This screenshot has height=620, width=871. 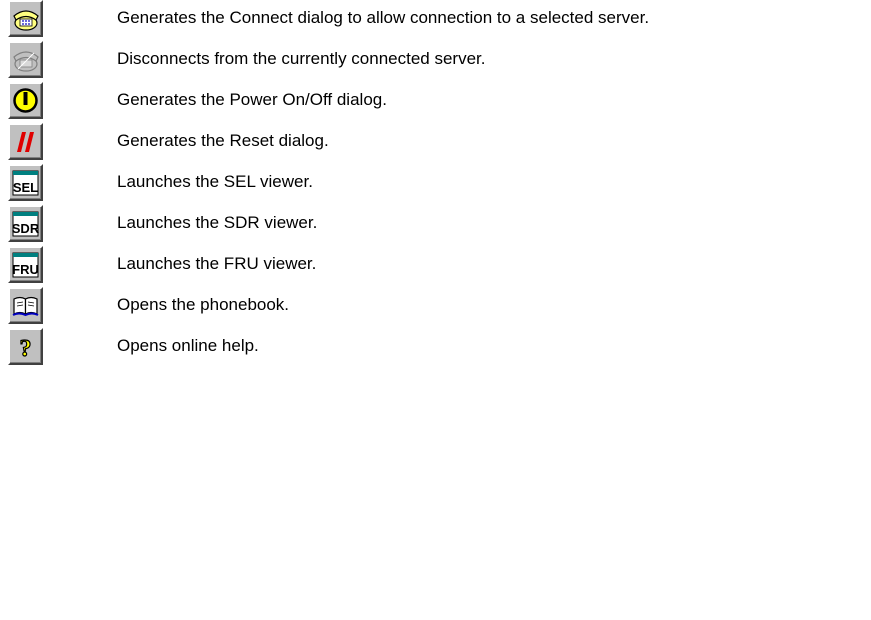 What do you see at coordinates (223, 140) in the screenshot?
I see `reset-description: Generates the Reset dialog.` at bounding box center [223, 140].